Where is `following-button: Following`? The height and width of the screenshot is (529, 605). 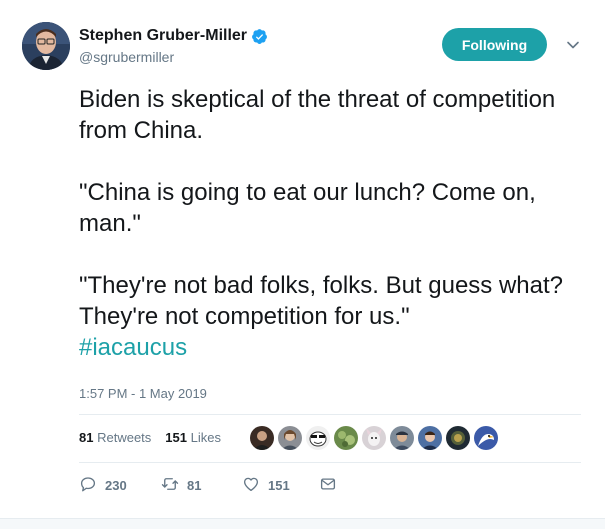
following-button: Following is located at coordinates (494, 44).